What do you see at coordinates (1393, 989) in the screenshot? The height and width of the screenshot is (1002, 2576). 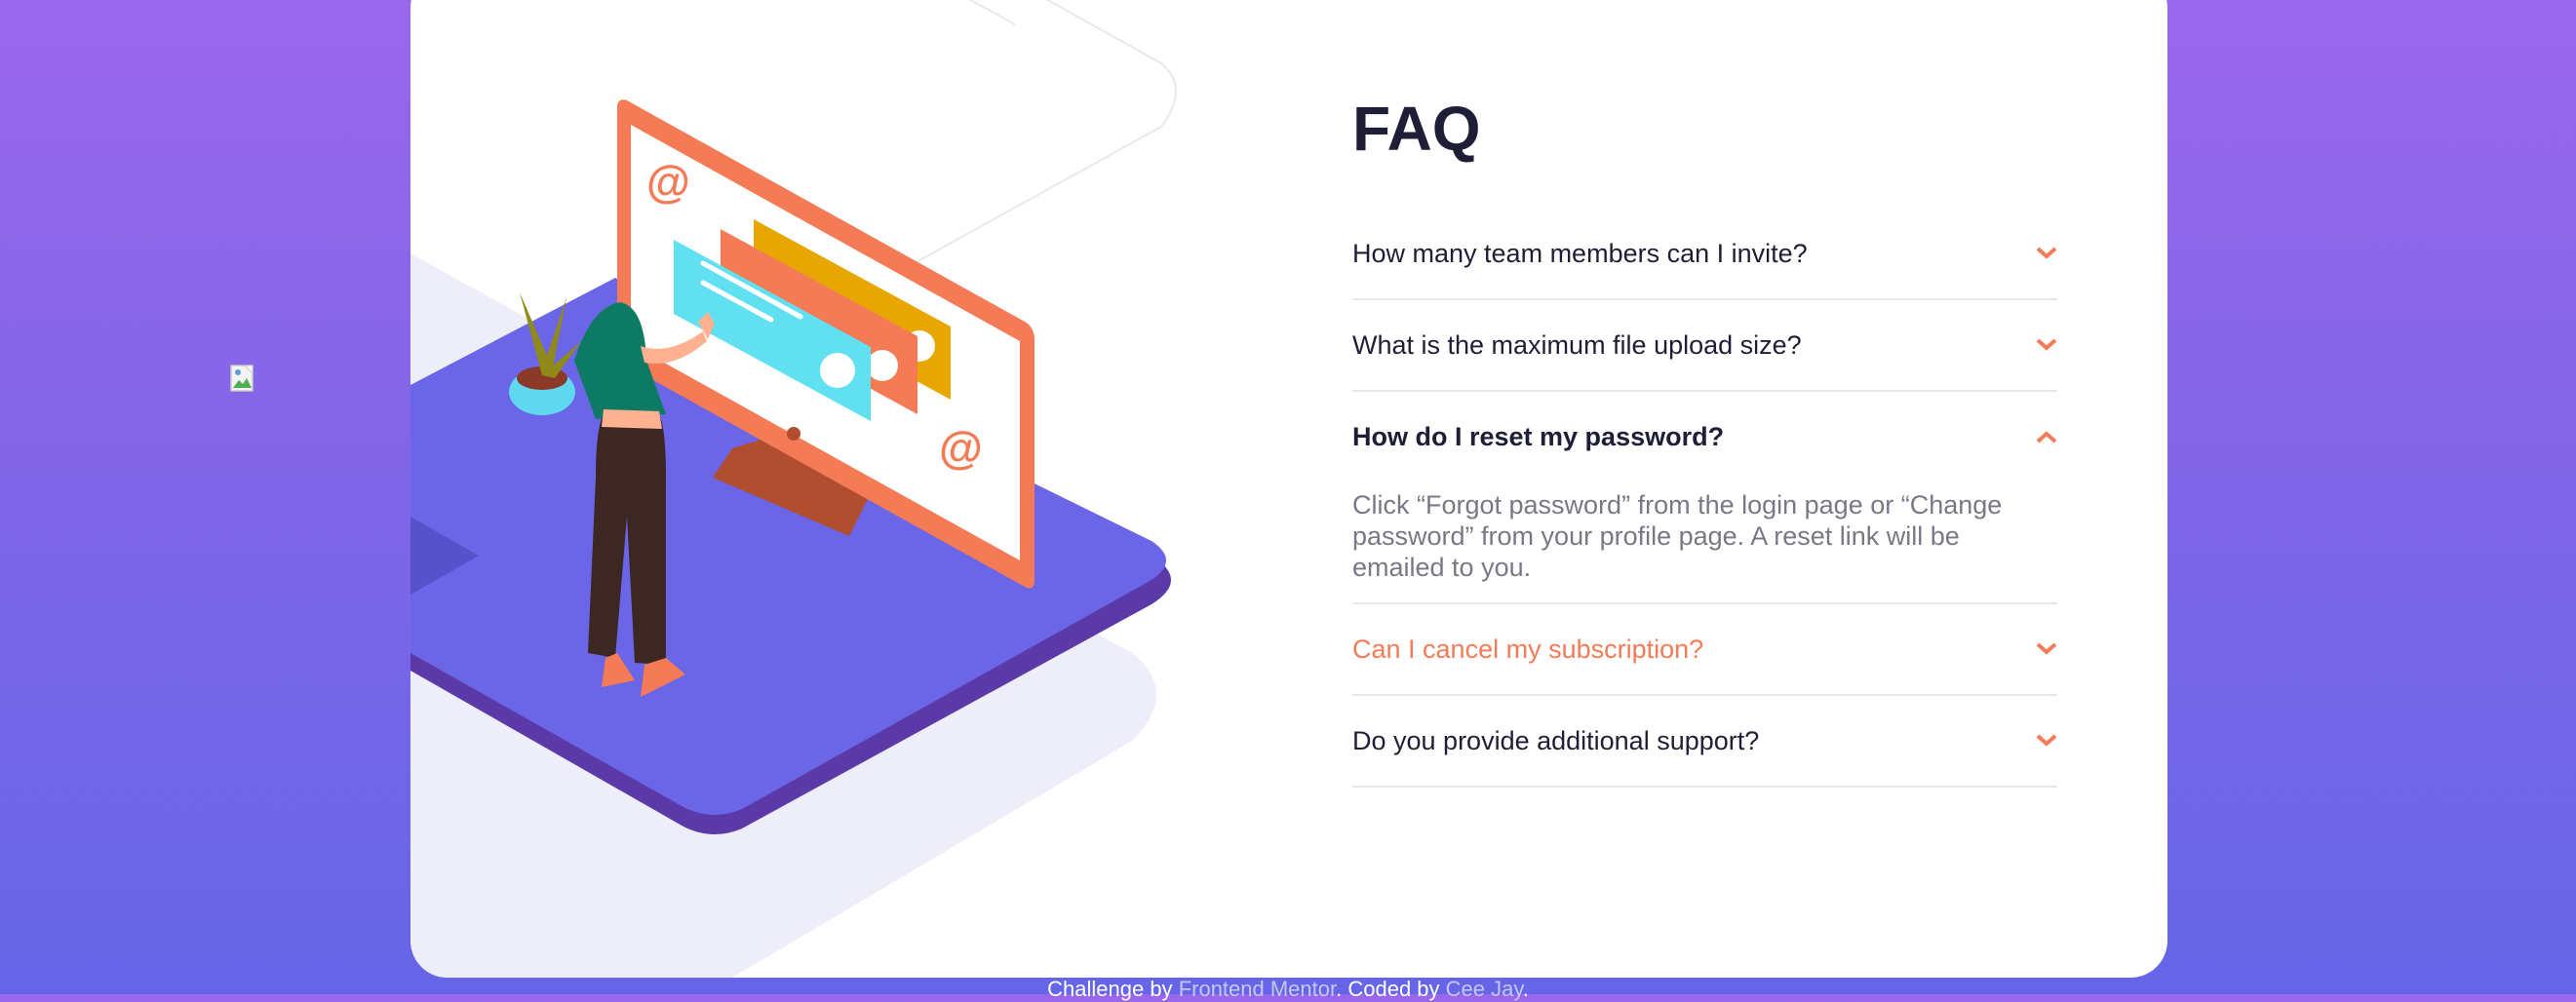 I see `attribution-coded-prefix: Coded by` at bounding box center [1393, 989].